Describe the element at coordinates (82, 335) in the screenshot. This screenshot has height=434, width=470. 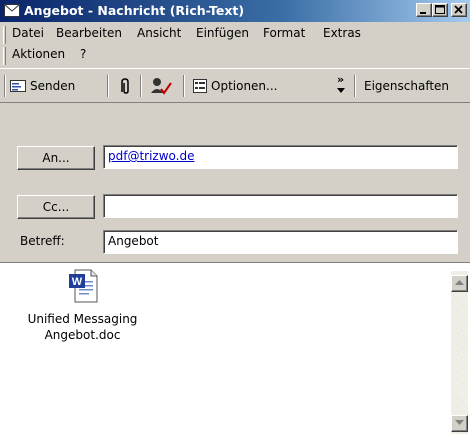
I see `attachment-name-line2: Angebot.doc` at that location.